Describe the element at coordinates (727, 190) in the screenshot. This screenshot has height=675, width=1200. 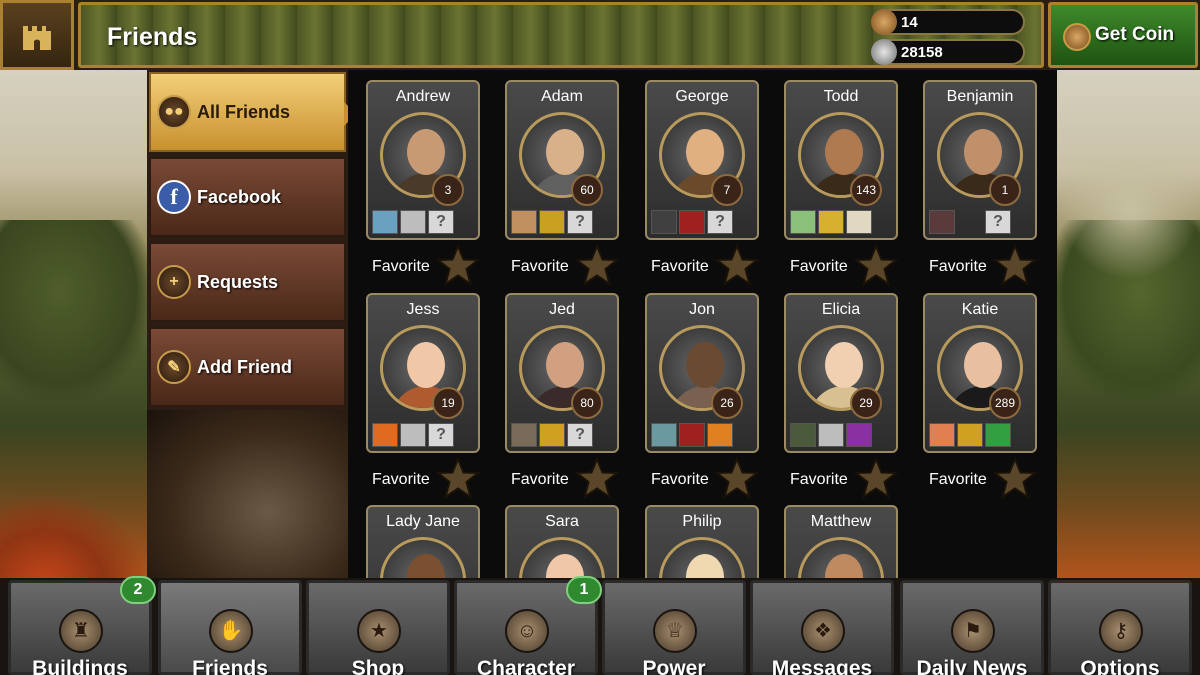
I see `level-badge: 7` at that location.